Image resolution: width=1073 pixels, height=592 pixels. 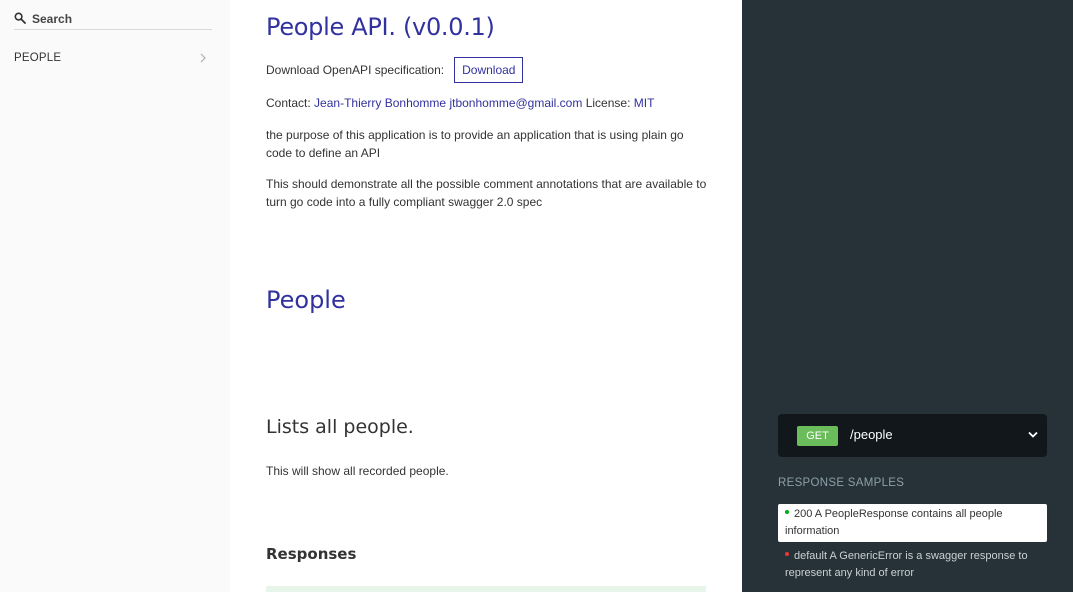 I want to click on search-input, so click(x=121, y=19).